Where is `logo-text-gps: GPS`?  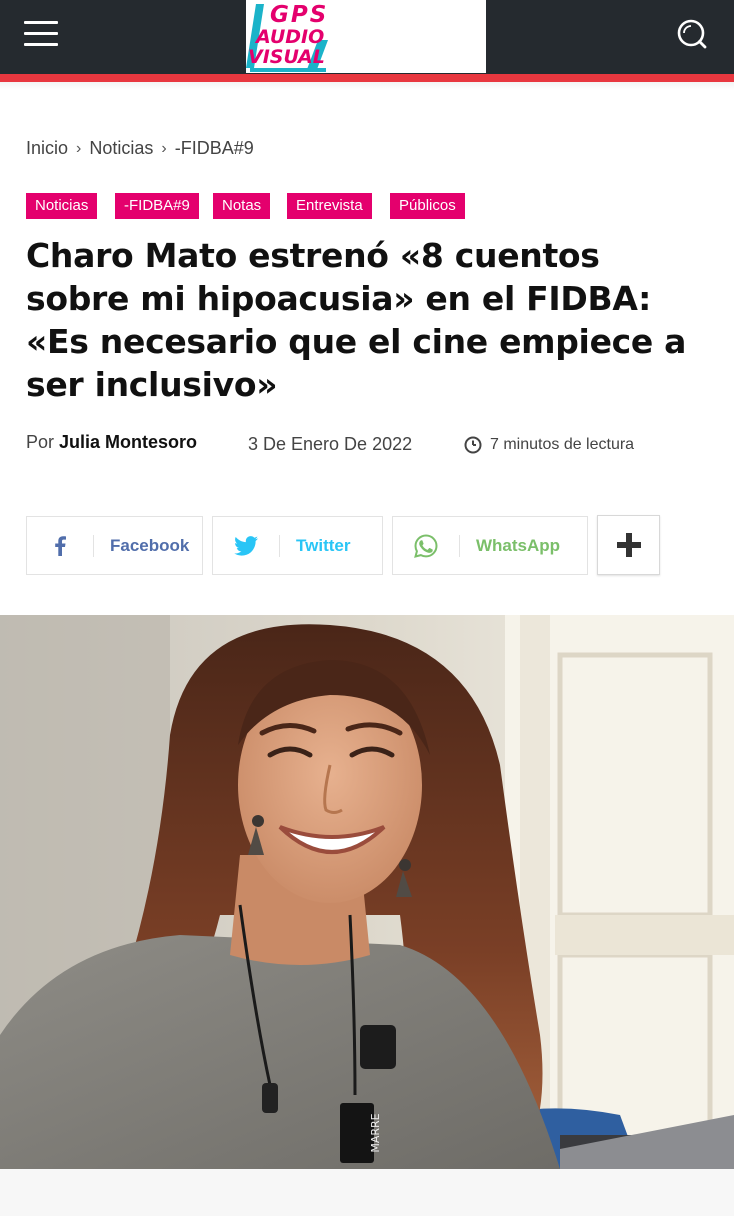 logo-text-gps: GPS is located at coordinates (299, 15).